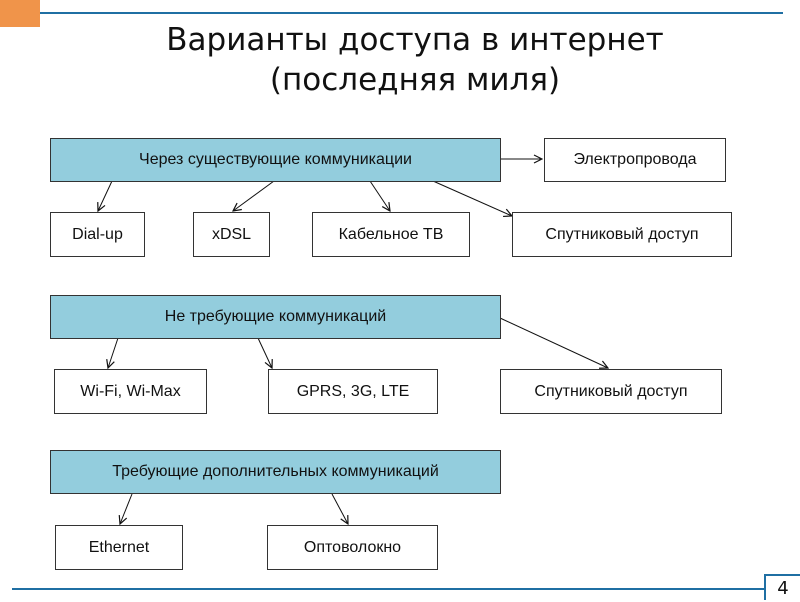 The image size is (800, 602). I want to click on item-label: Электропровода, so click(635, 159).